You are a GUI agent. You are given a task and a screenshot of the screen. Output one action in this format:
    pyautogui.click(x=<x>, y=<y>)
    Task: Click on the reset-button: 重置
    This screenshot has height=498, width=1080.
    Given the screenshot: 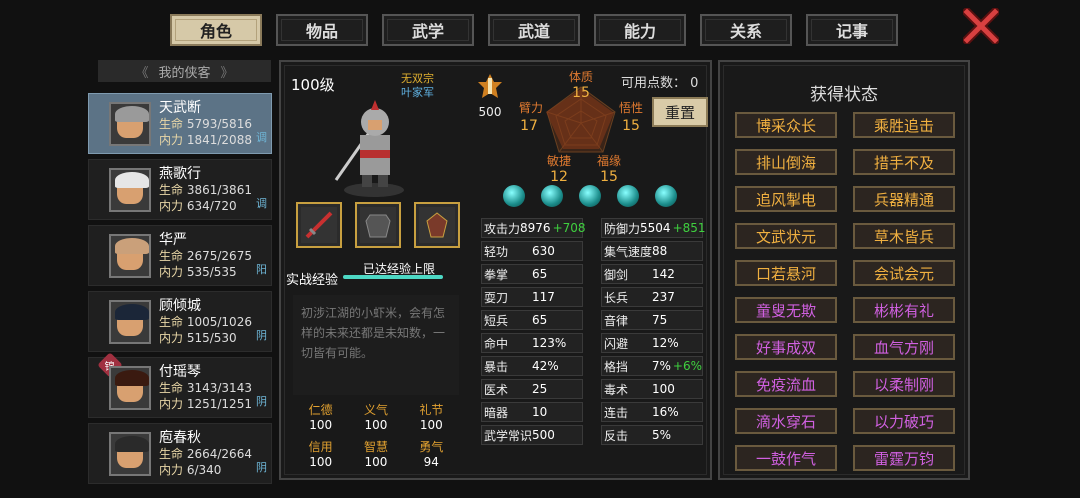 What is the action you would take?
    pyautogui.click(x=680, y=112)
    